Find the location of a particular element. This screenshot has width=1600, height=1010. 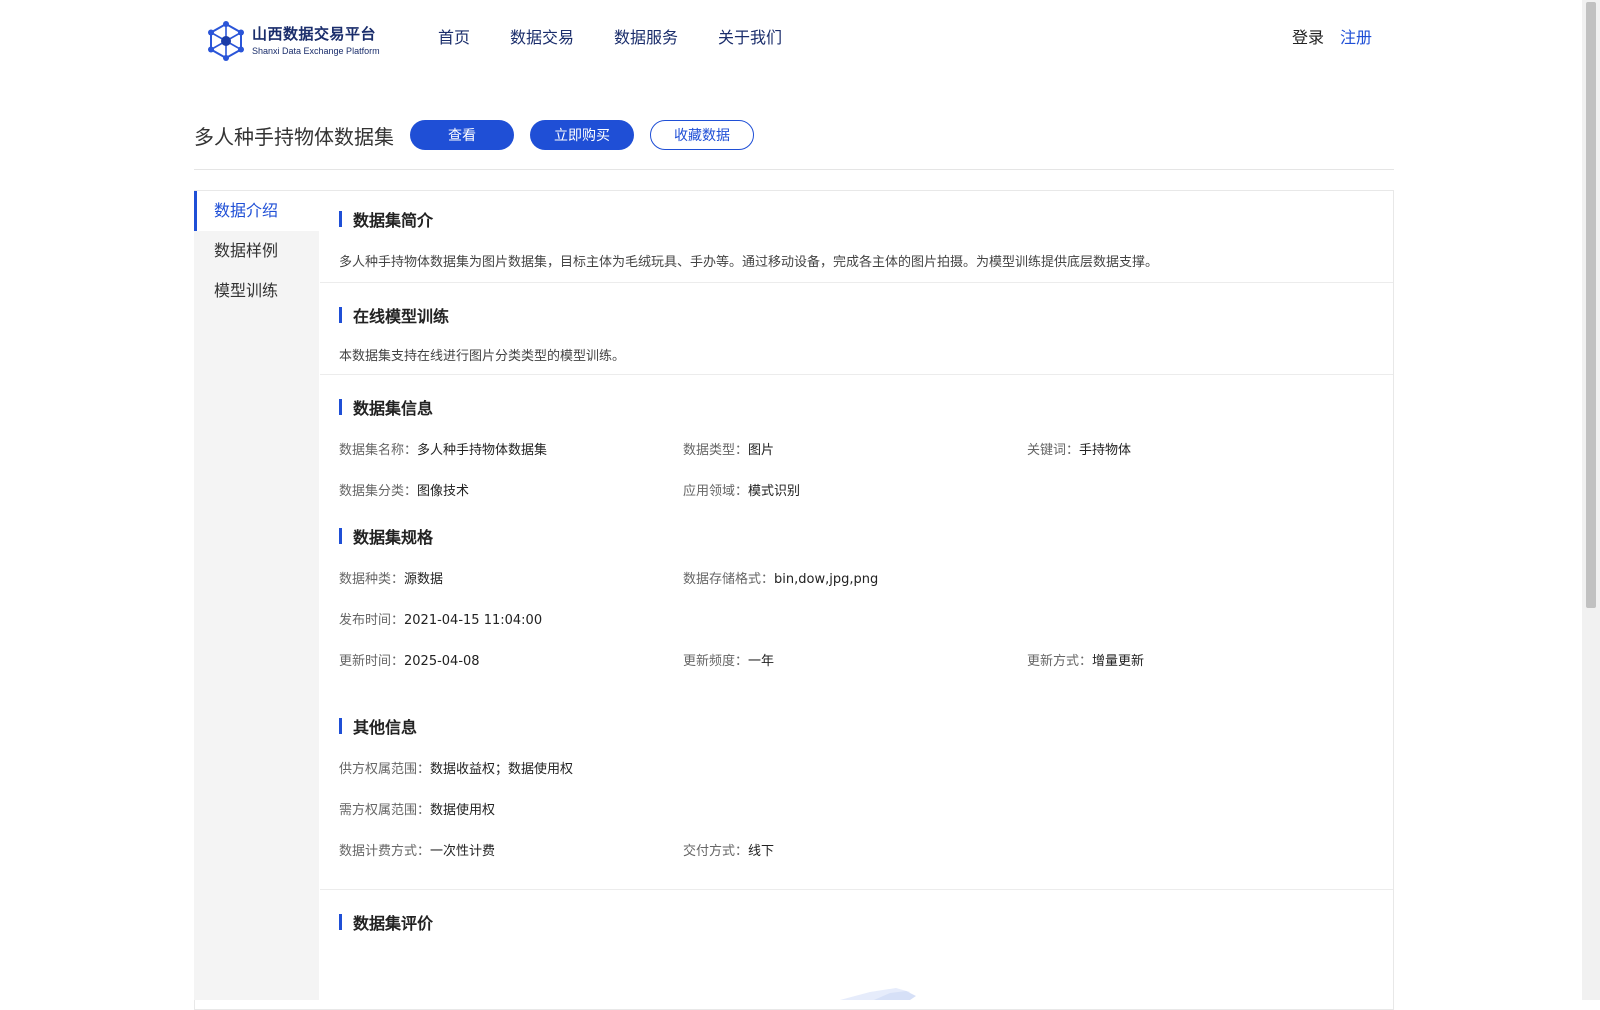

section-title: 数据集信息 is located at coordinates (866, 397).